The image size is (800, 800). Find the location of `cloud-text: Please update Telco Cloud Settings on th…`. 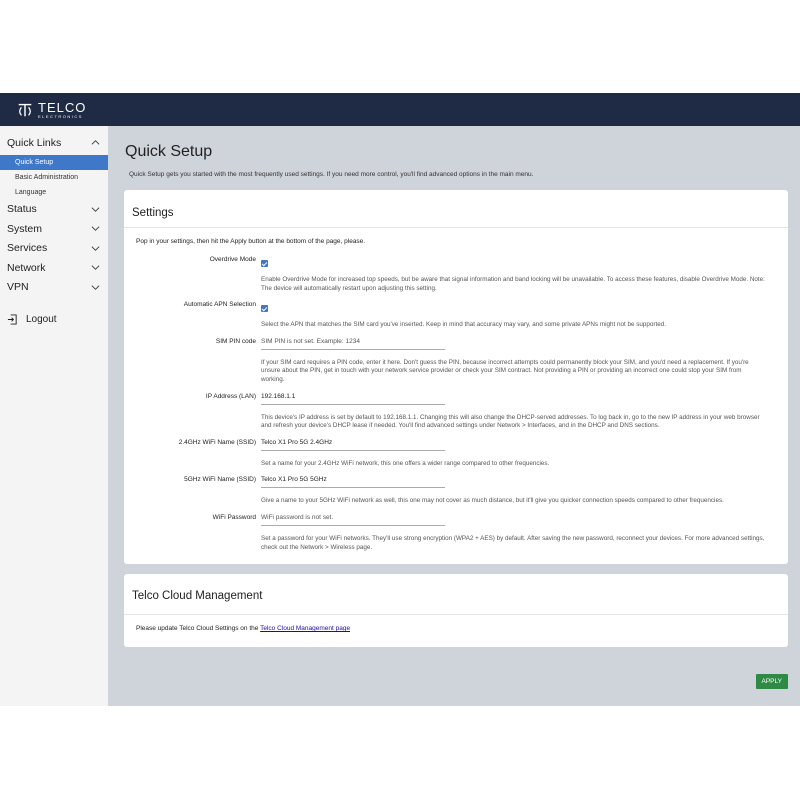

cloud-text: Please update Telco Cloud Settings on th… is located at coordinates (197, 629).